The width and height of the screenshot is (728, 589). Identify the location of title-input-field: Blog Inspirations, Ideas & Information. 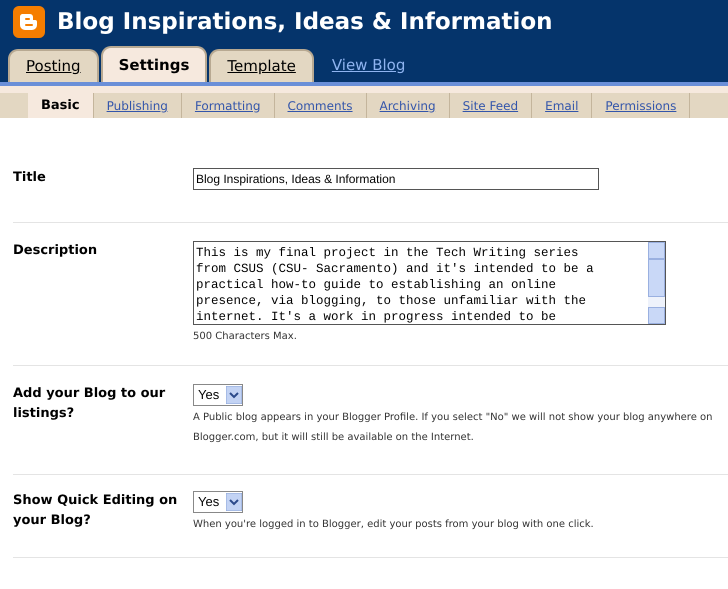
(396, 179).